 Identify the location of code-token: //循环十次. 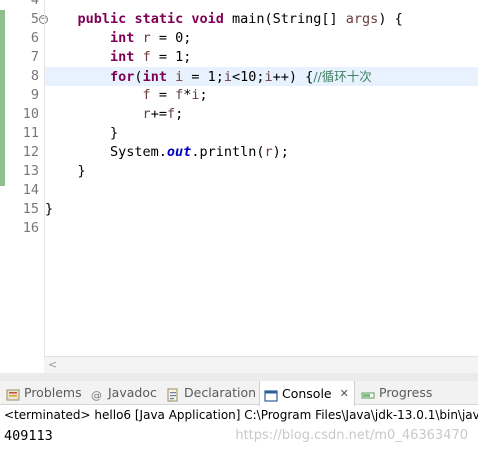
(342, 76).